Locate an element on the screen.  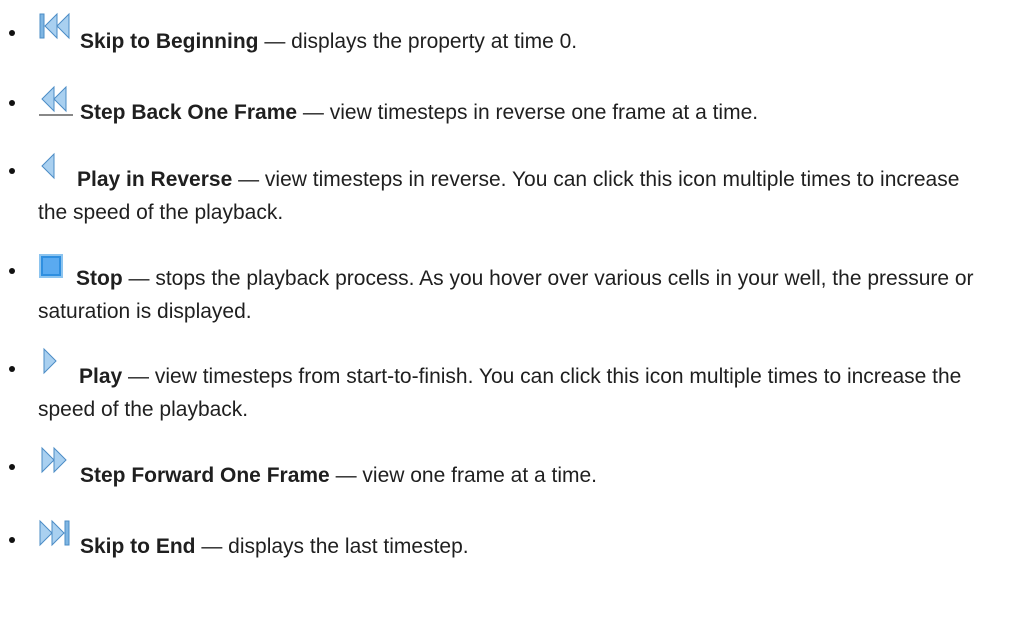
description: — displays the property at time 0. is located at coordinates (418, 41).